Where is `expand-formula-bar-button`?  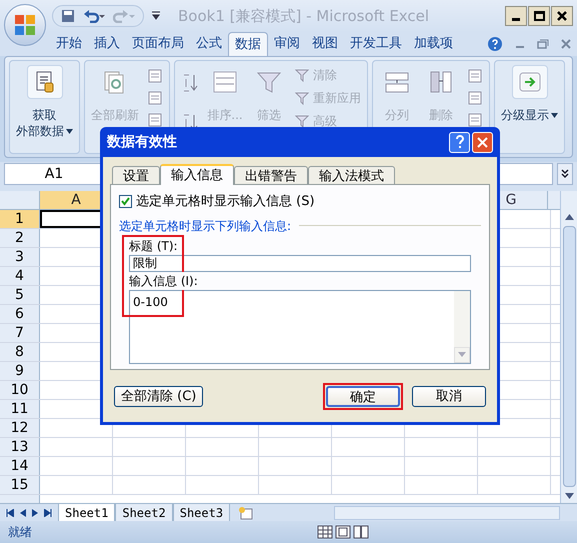
expand-formula-bar-button is located at coordinates (565, 174).